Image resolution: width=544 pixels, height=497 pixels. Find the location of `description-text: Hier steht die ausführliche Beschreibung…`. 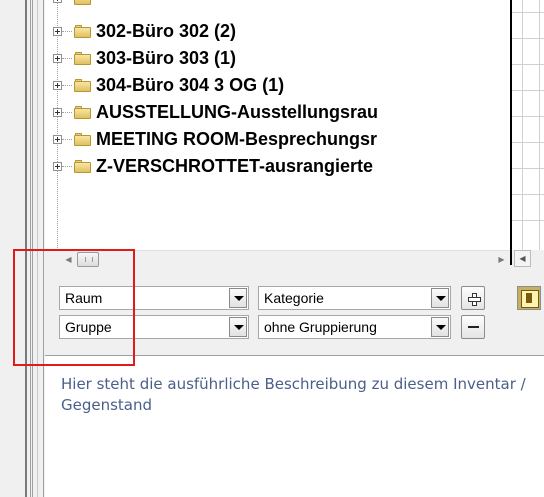

description-text: Hier steht die ausführliche Beschreibung… is located at coordinates (293, 394).